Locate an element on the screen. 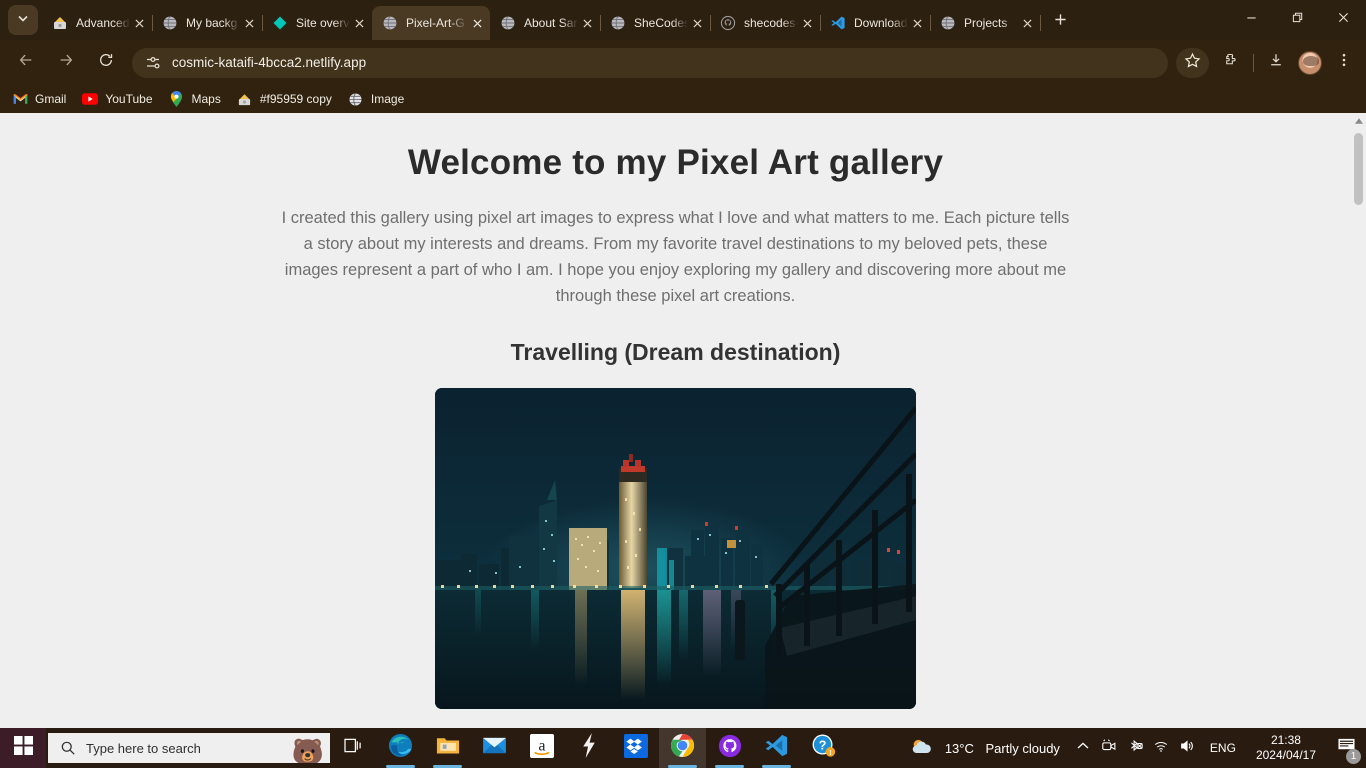 Image resolution: width=1366 pixels, height=768 pixels. github-icon is located at coordinates (728, 23).